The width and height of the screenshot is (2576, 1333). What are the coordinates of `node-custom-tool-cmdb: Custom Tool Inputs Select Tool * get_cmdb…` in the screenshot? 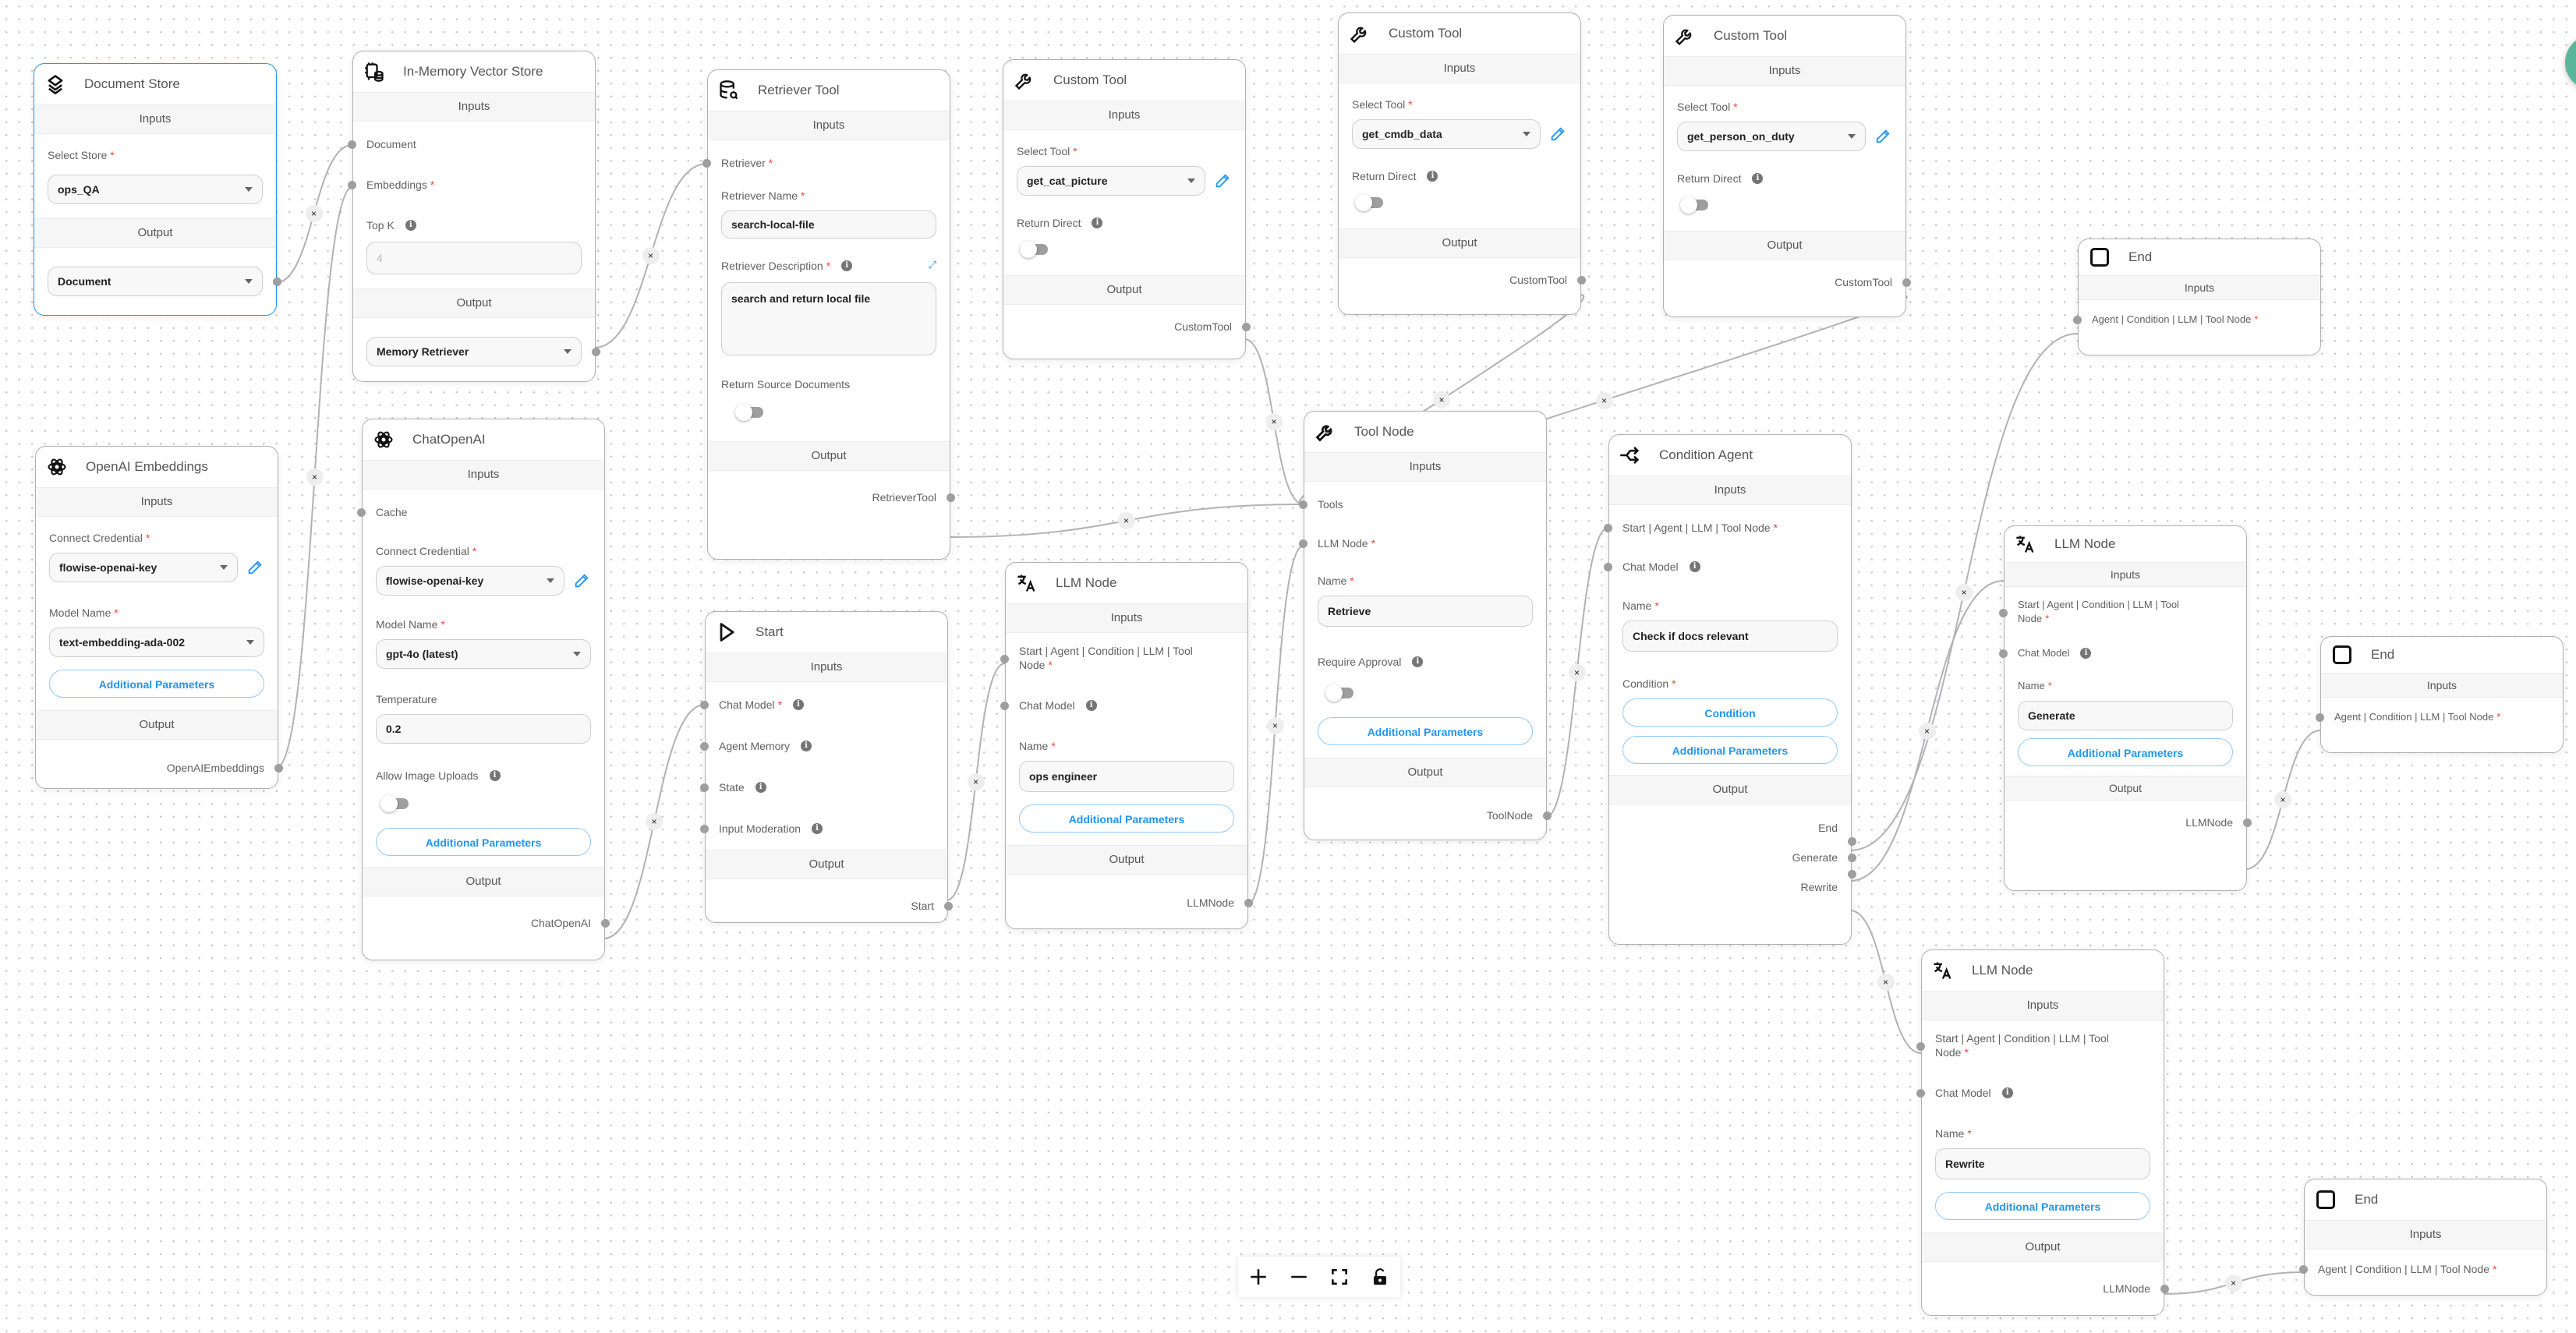 It's located at (1462, 163).